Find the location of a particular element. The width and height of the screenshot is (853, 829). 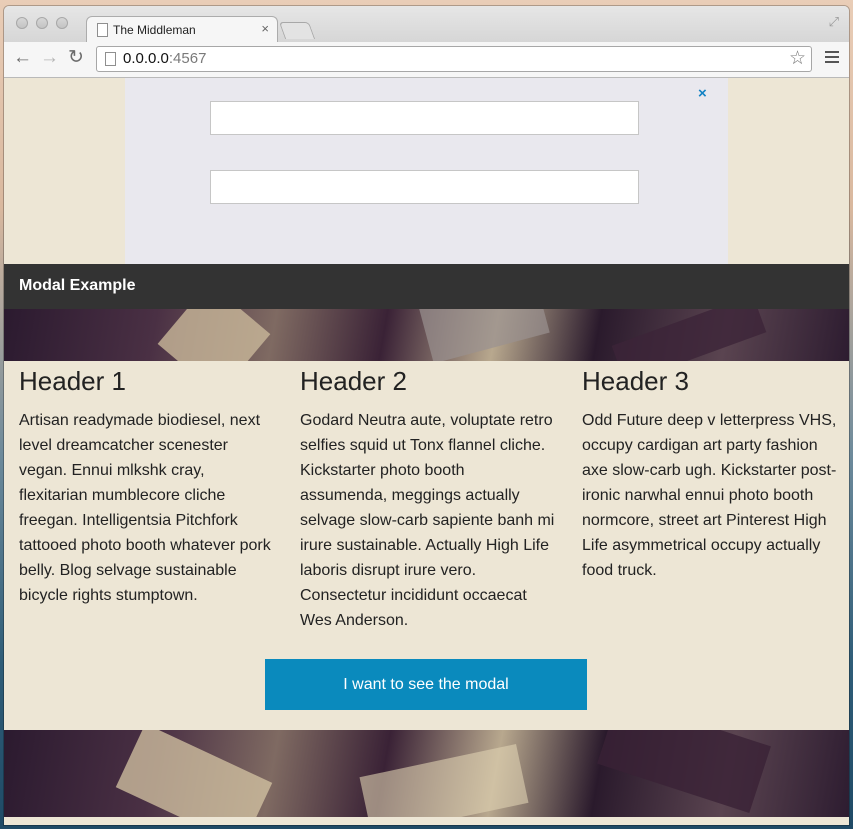

minimize-window-icon is located at coordinates (42, 23).